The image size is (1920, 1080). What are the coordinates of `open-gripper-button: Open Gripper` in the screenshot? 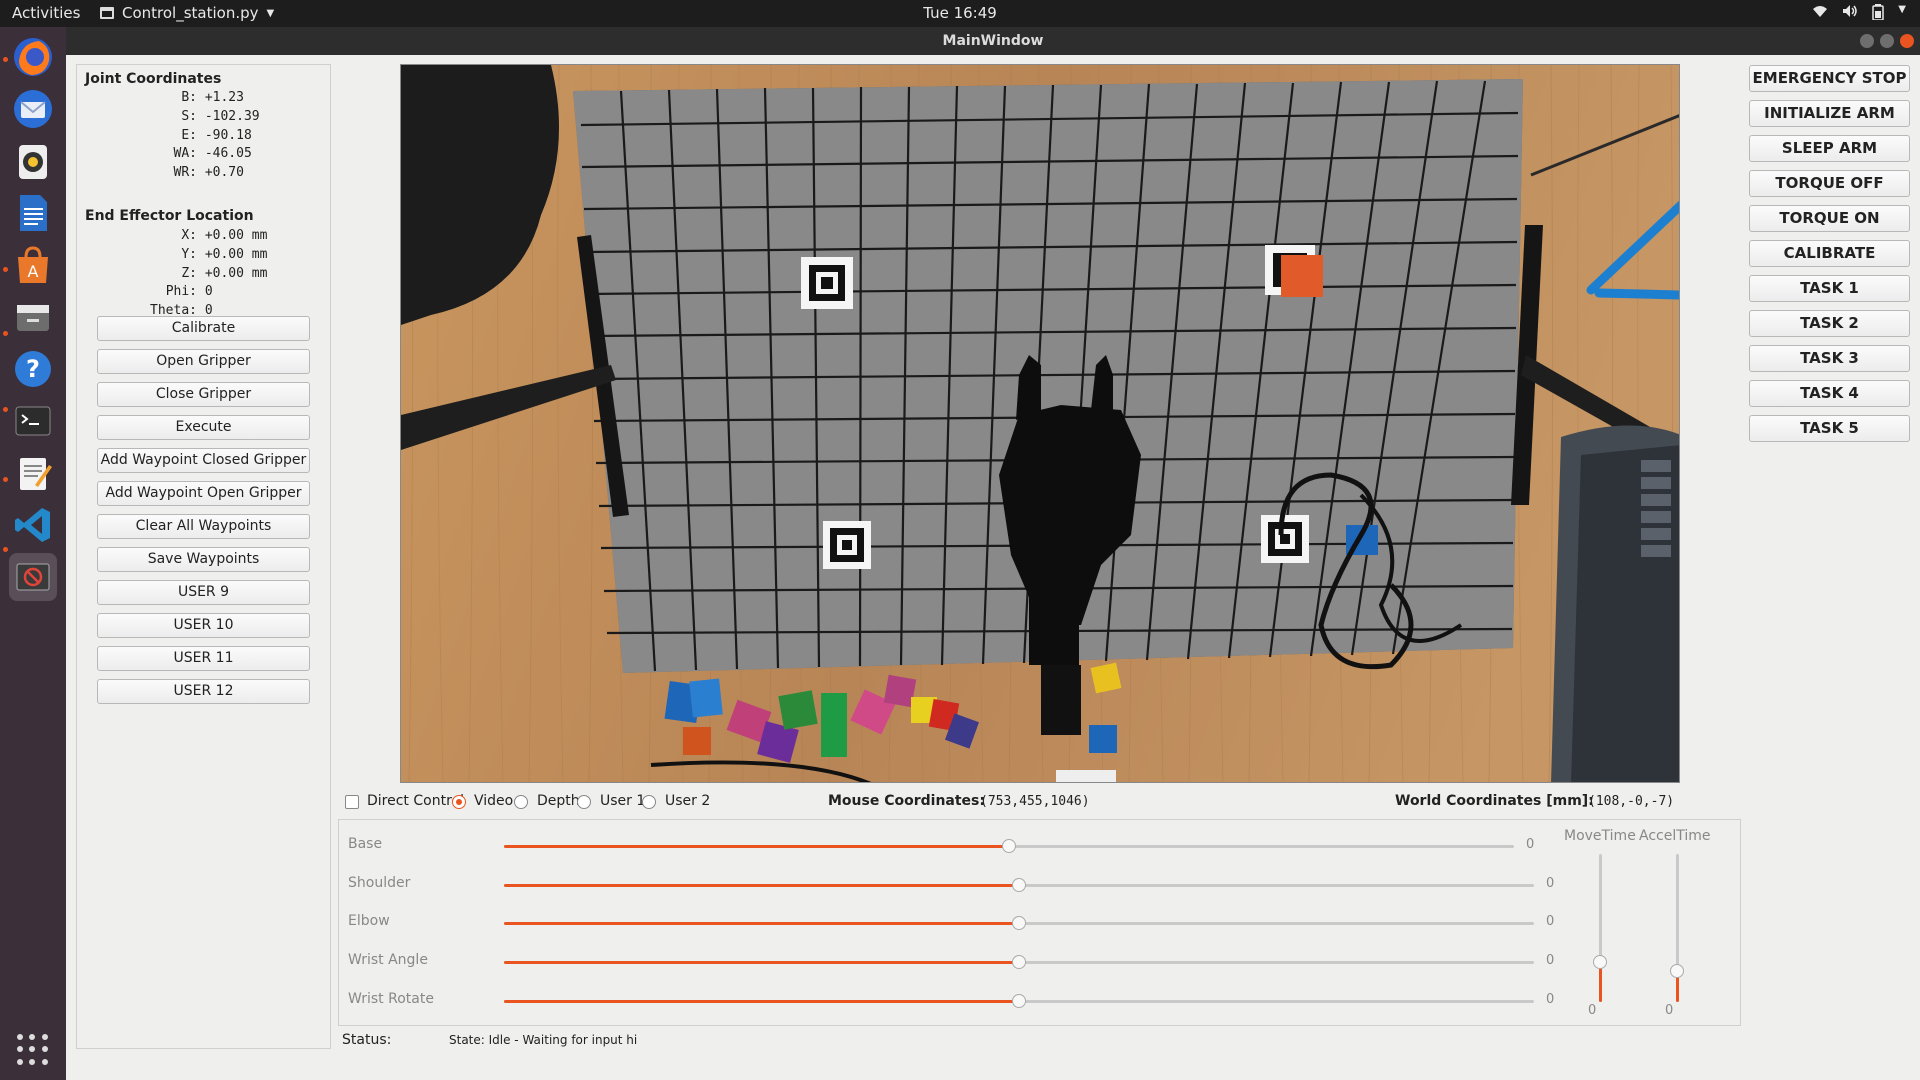 It's located at (203, 361).